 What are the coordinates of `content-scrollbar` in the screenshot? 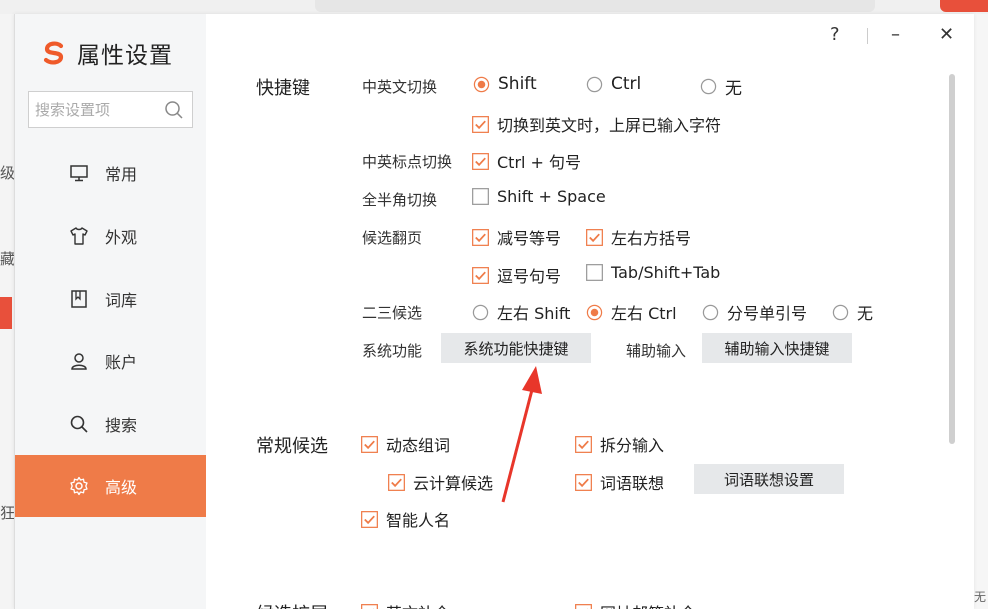 It's located at (952, 259).